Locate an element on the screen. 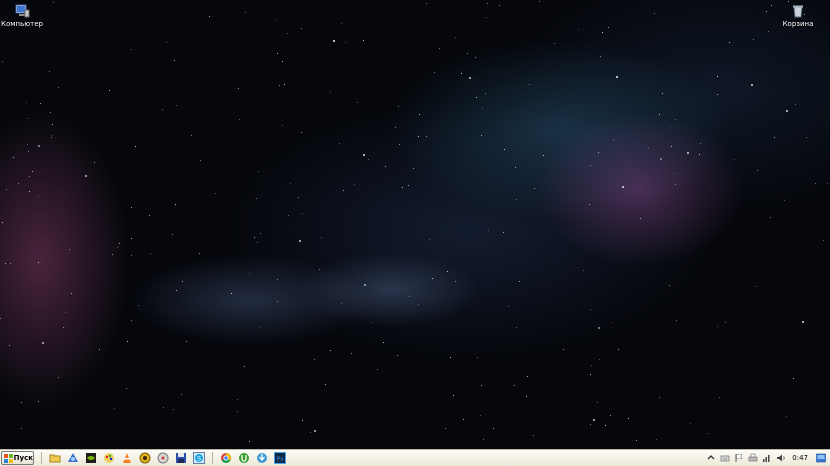 The width and height of the screenshot is (830, 466). photoshop-icon: Ps is located at coordinates (280, 458).